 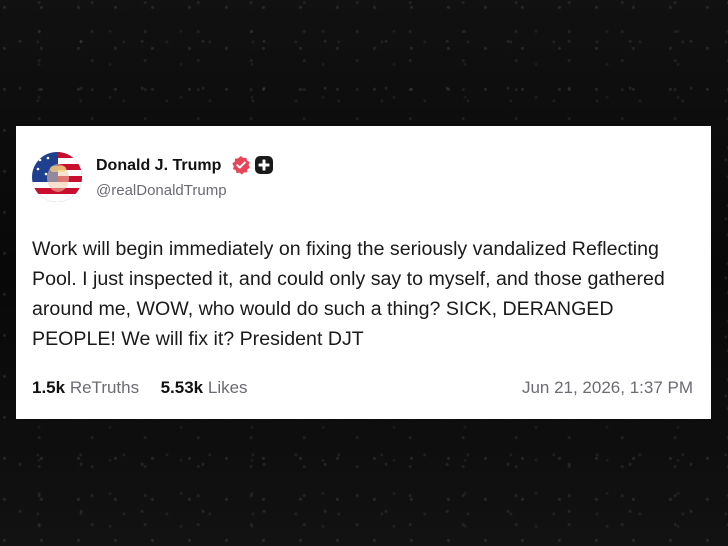 I want to click on post-stats: 1.5k ReTruths 5.53k Likes, so click(x=140, y=388).